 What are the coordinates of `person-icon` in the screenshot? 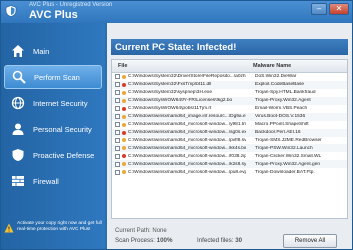 It's located at (18, 129).